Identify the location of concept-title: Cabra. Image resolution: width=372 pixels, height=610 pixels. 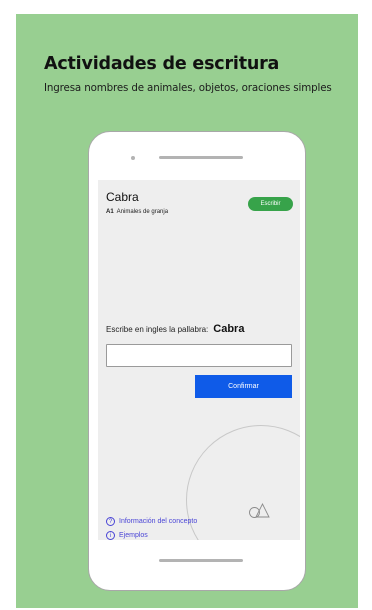
(122, 197).